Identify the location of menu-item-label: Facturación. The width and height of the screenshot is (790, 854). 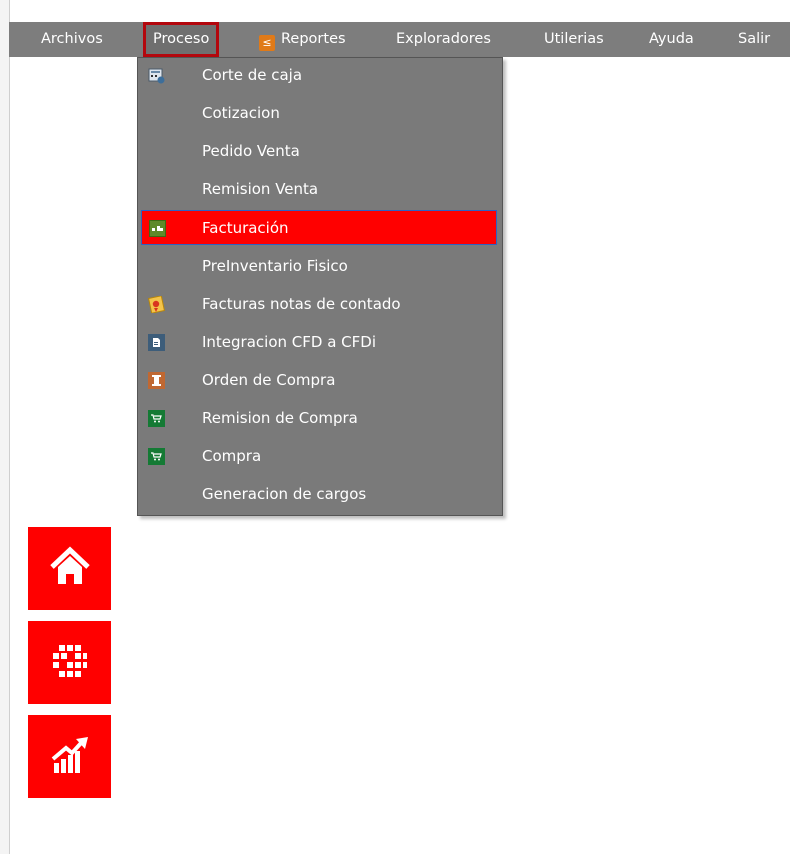
(245, 228).